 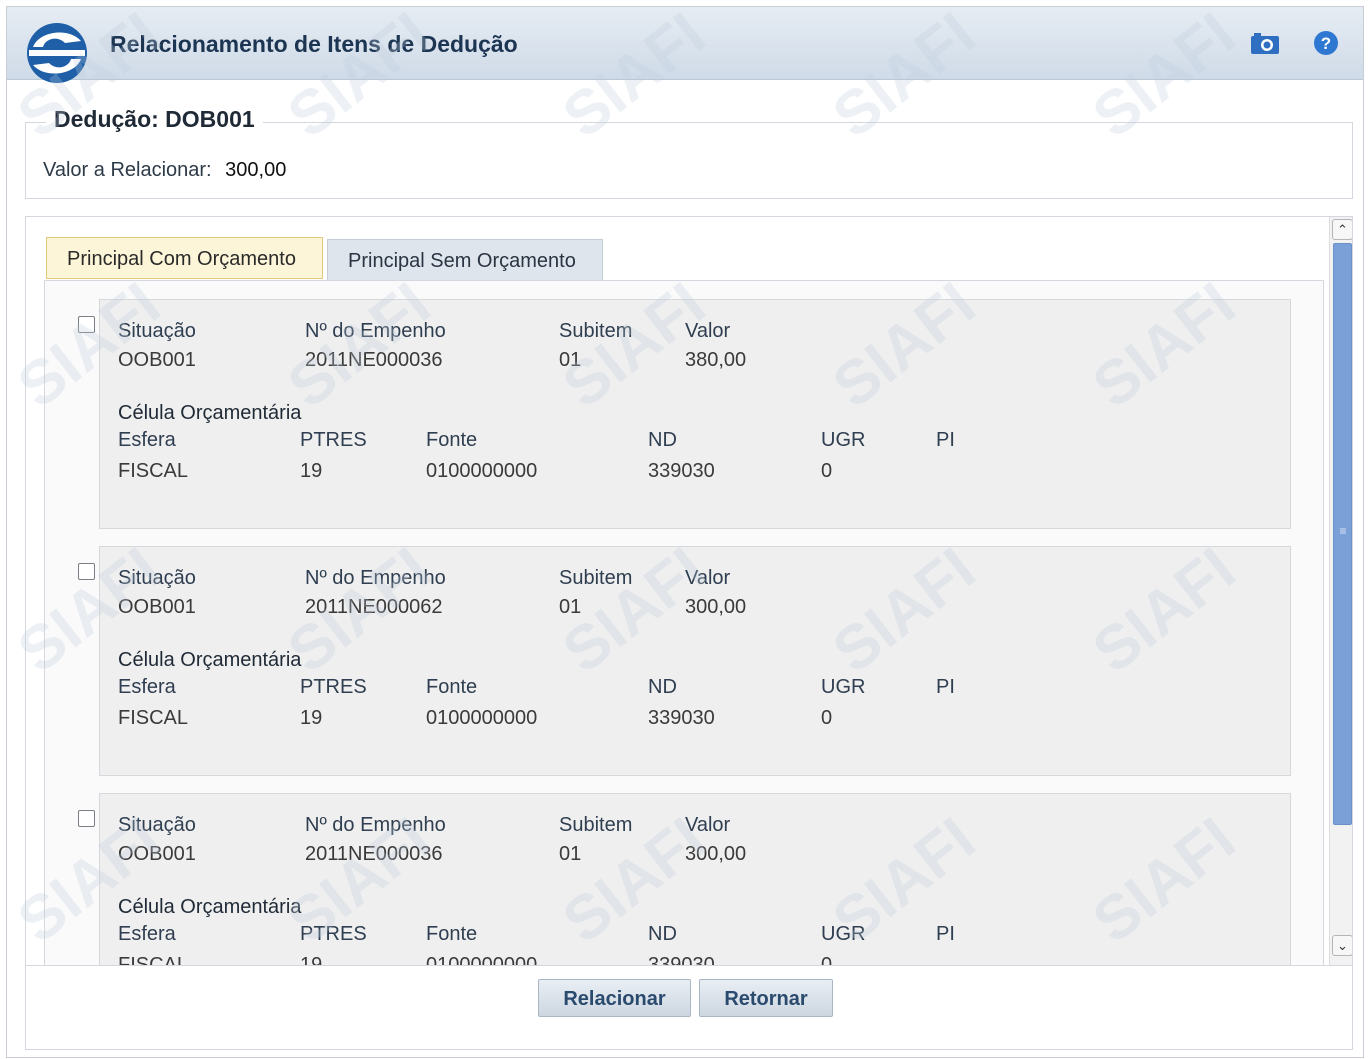 I want to click on vertical-scrollbar: ⌃ ≡ ⌄, so click(x=1340, y=591).